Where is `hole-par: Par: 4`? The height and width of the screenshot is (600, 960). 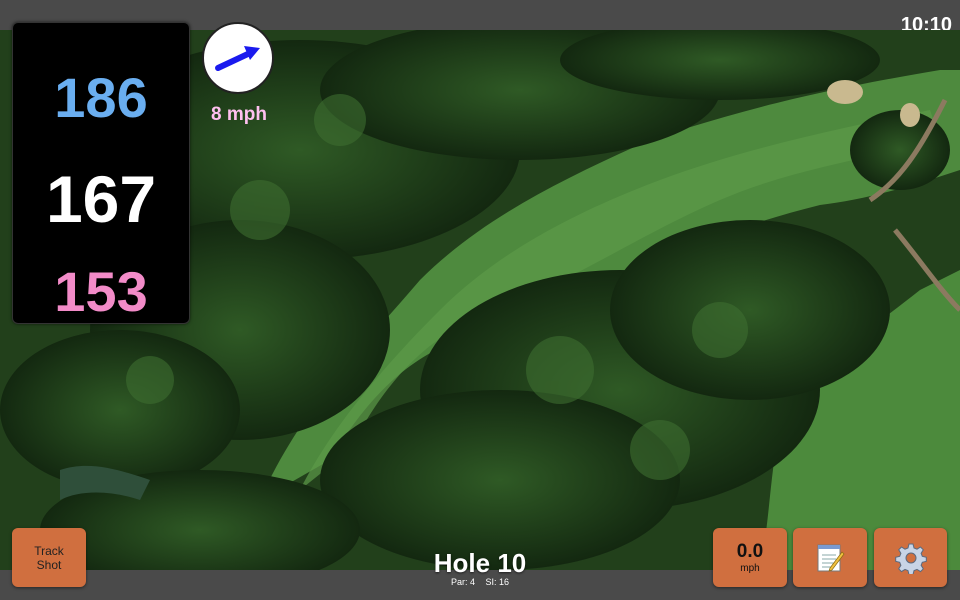 hole-par: Par: 4 is located at coordinates (462, 582).